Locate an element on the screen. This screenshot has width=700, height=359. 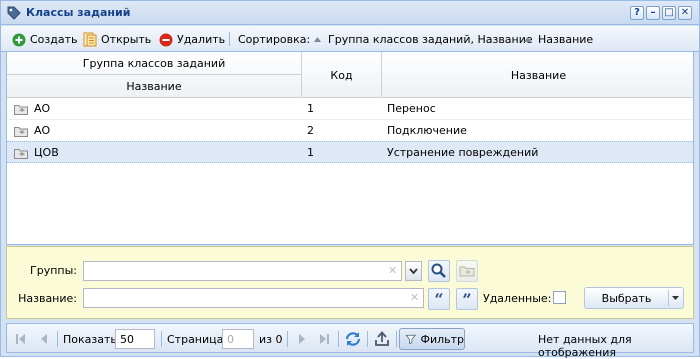
column-group-name: Название is located at coordinates (154, 86).